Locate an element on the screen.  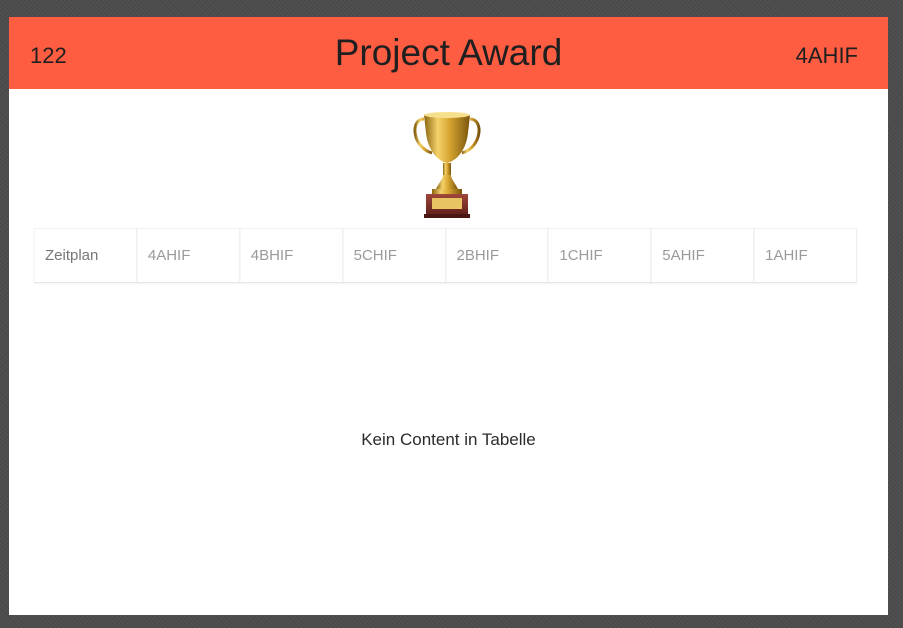
tab-4bhif: 4BHIF is located at coordinates (291, 255).